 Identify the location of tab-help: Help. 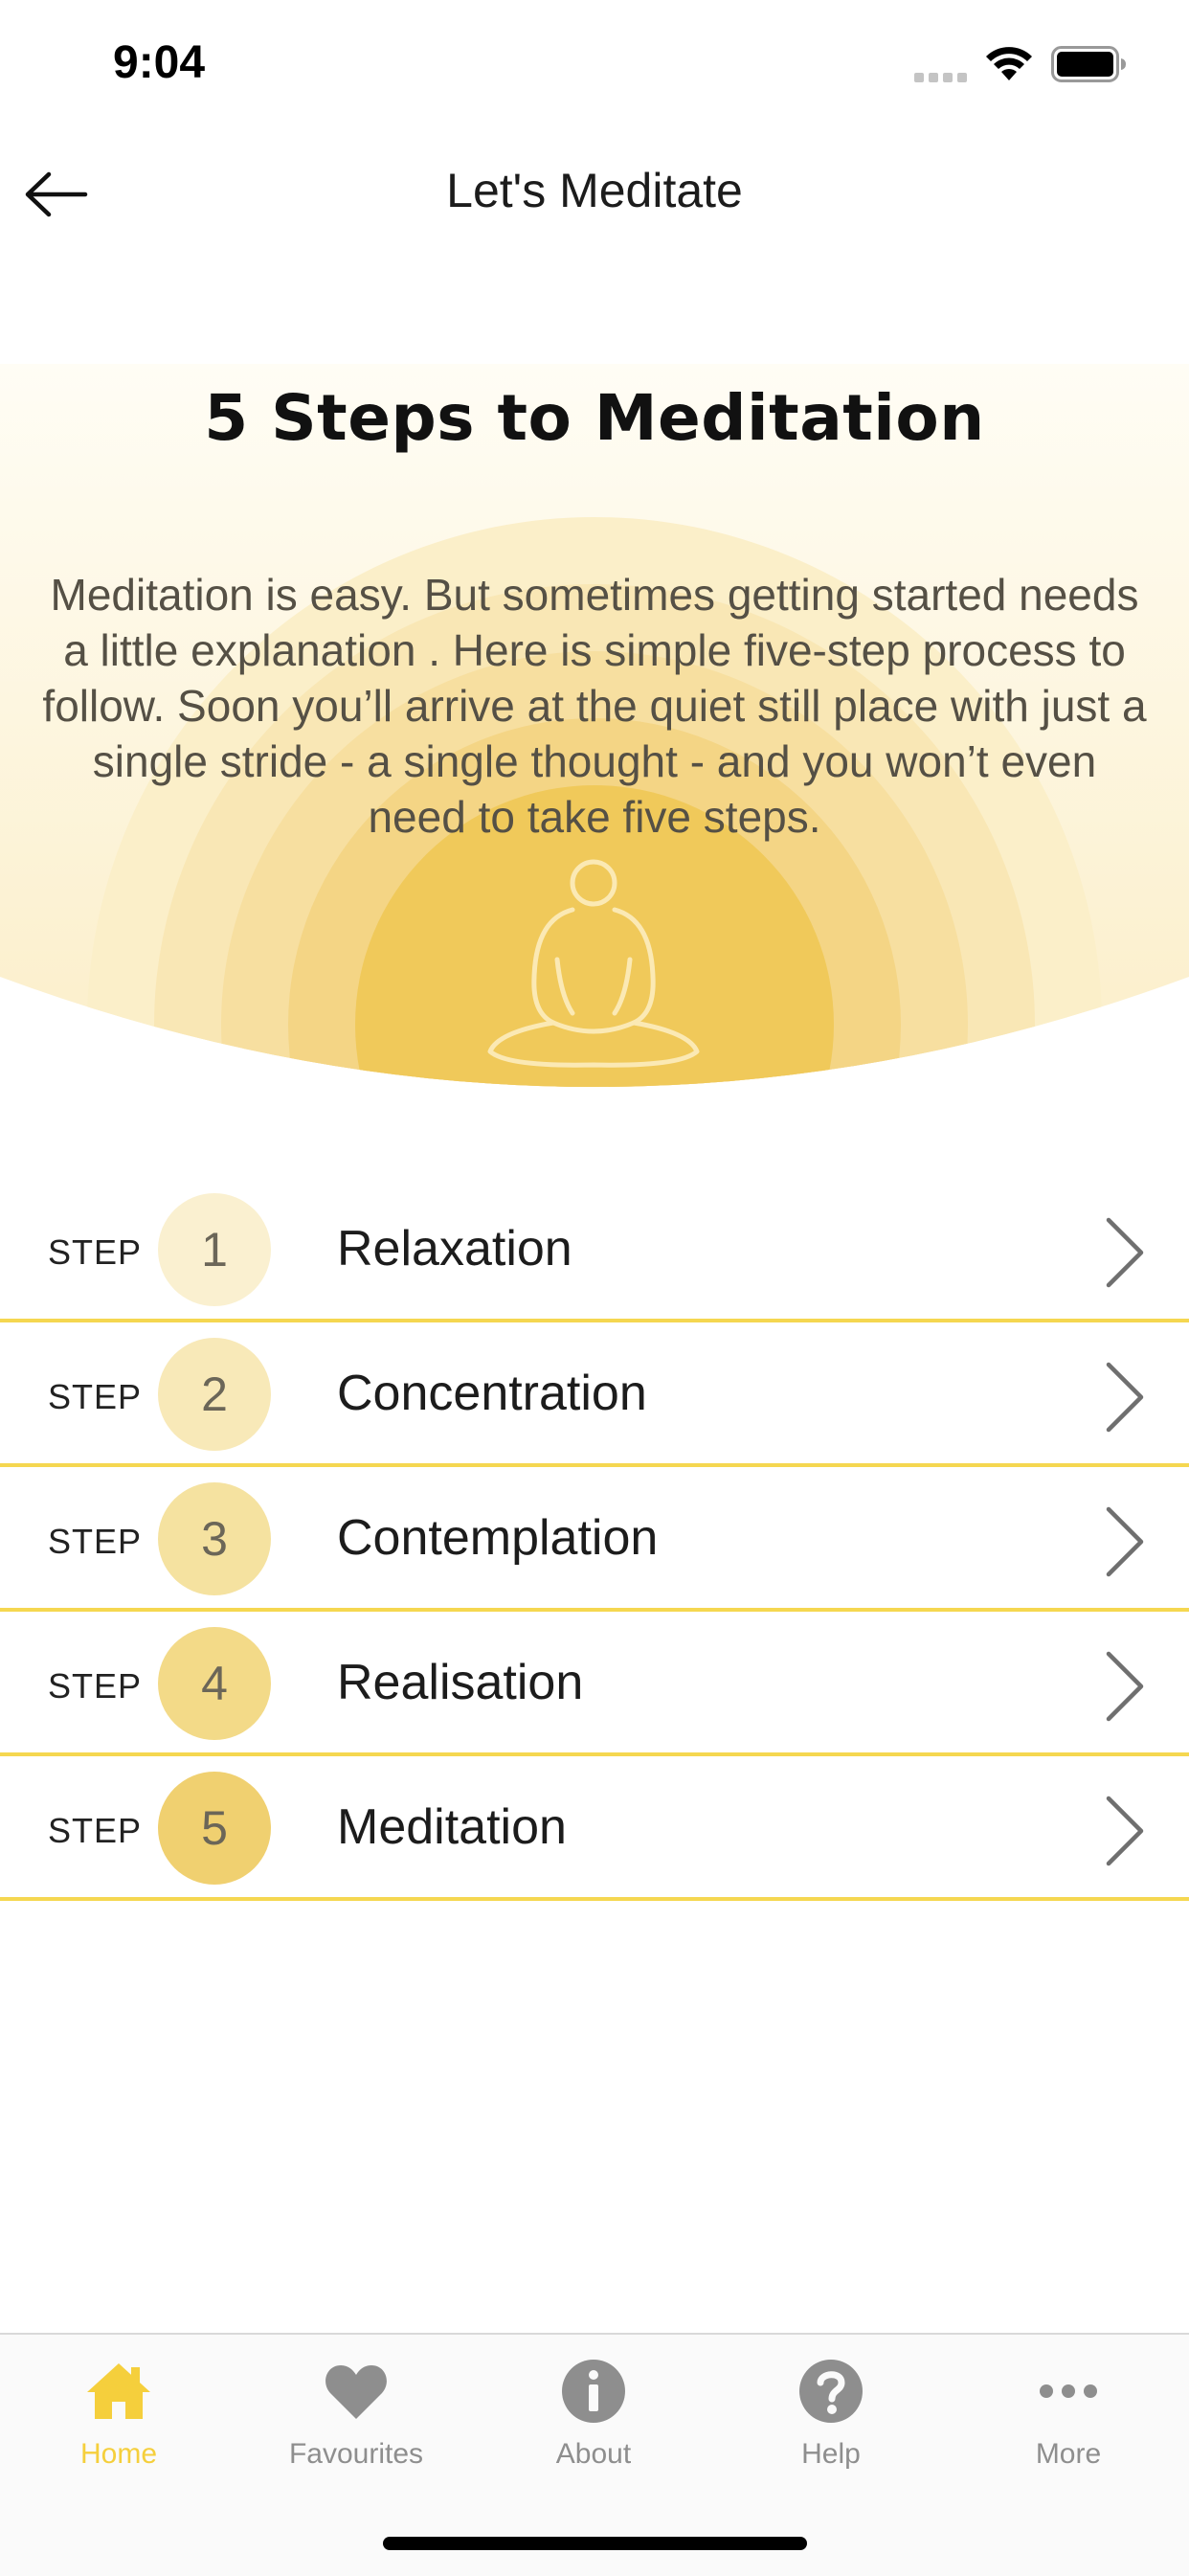
(831, 2416).